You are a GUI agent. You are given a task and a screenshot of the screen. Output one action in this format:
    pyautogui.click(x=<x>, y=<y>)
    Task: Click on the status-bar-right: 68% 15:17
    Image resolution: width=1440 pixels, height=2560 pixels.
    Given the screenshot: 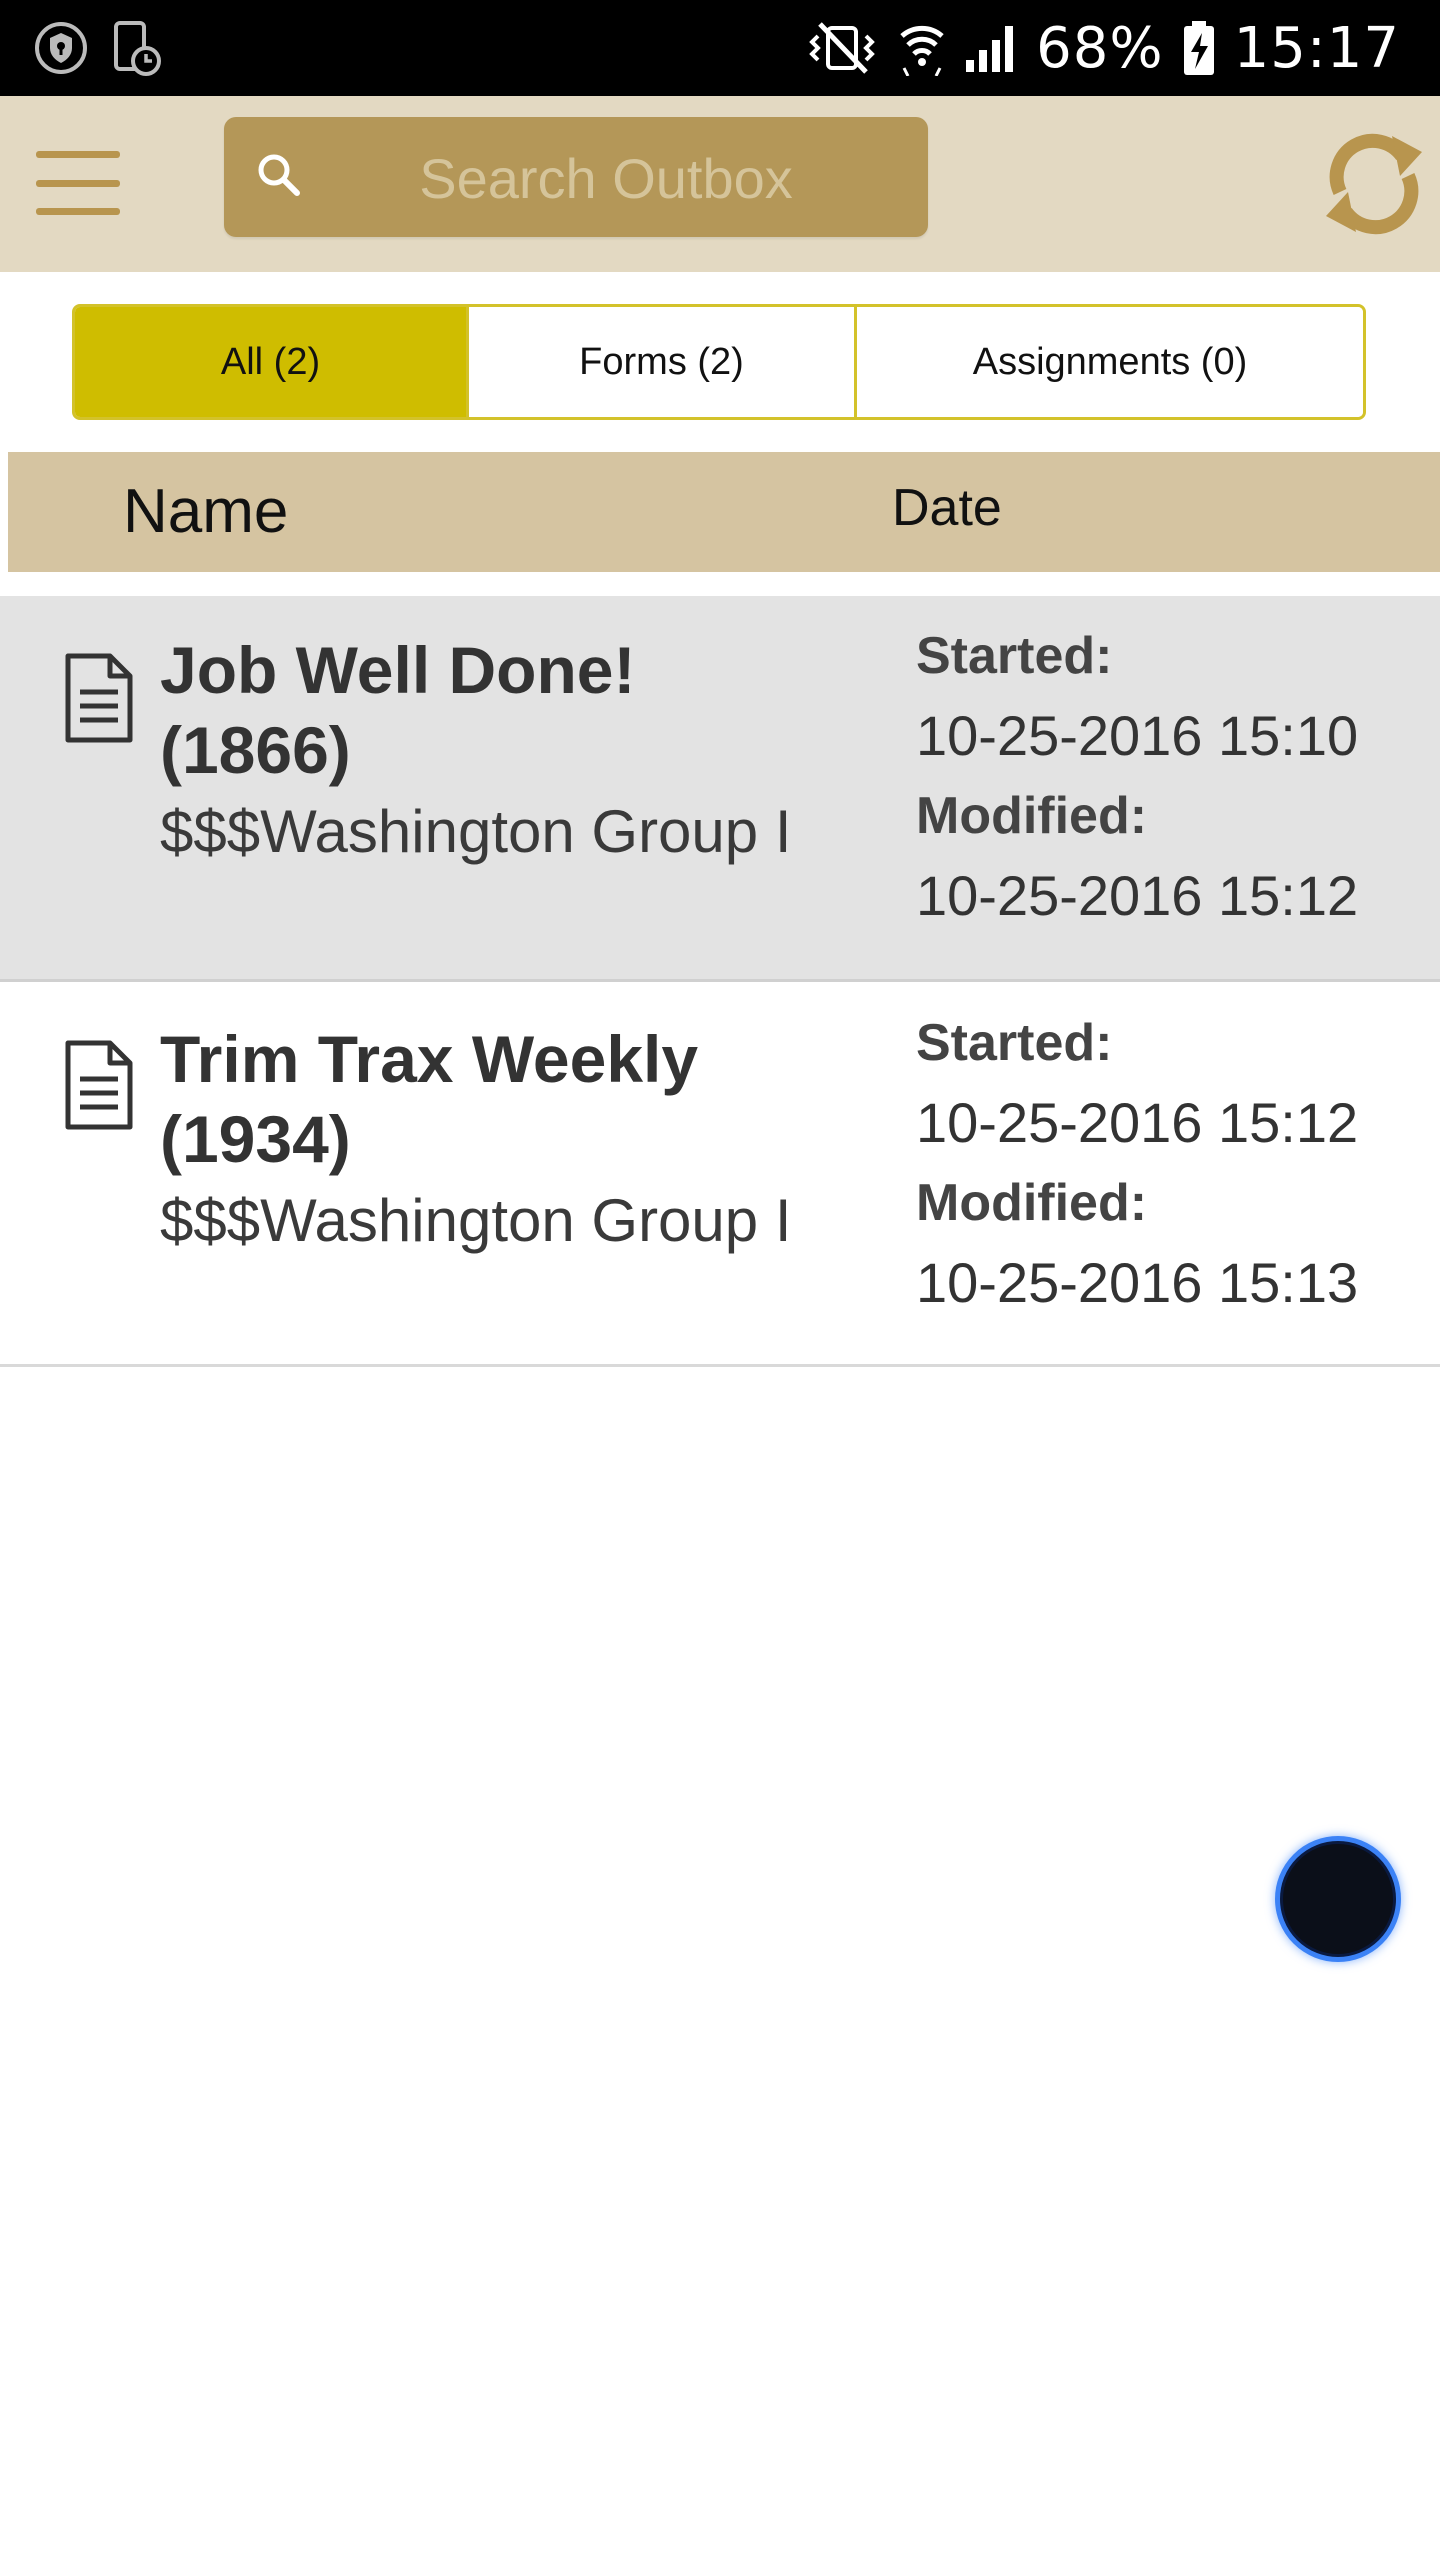 What is the action you would take?
    pyautogui.click(x=1102, y=48)
    